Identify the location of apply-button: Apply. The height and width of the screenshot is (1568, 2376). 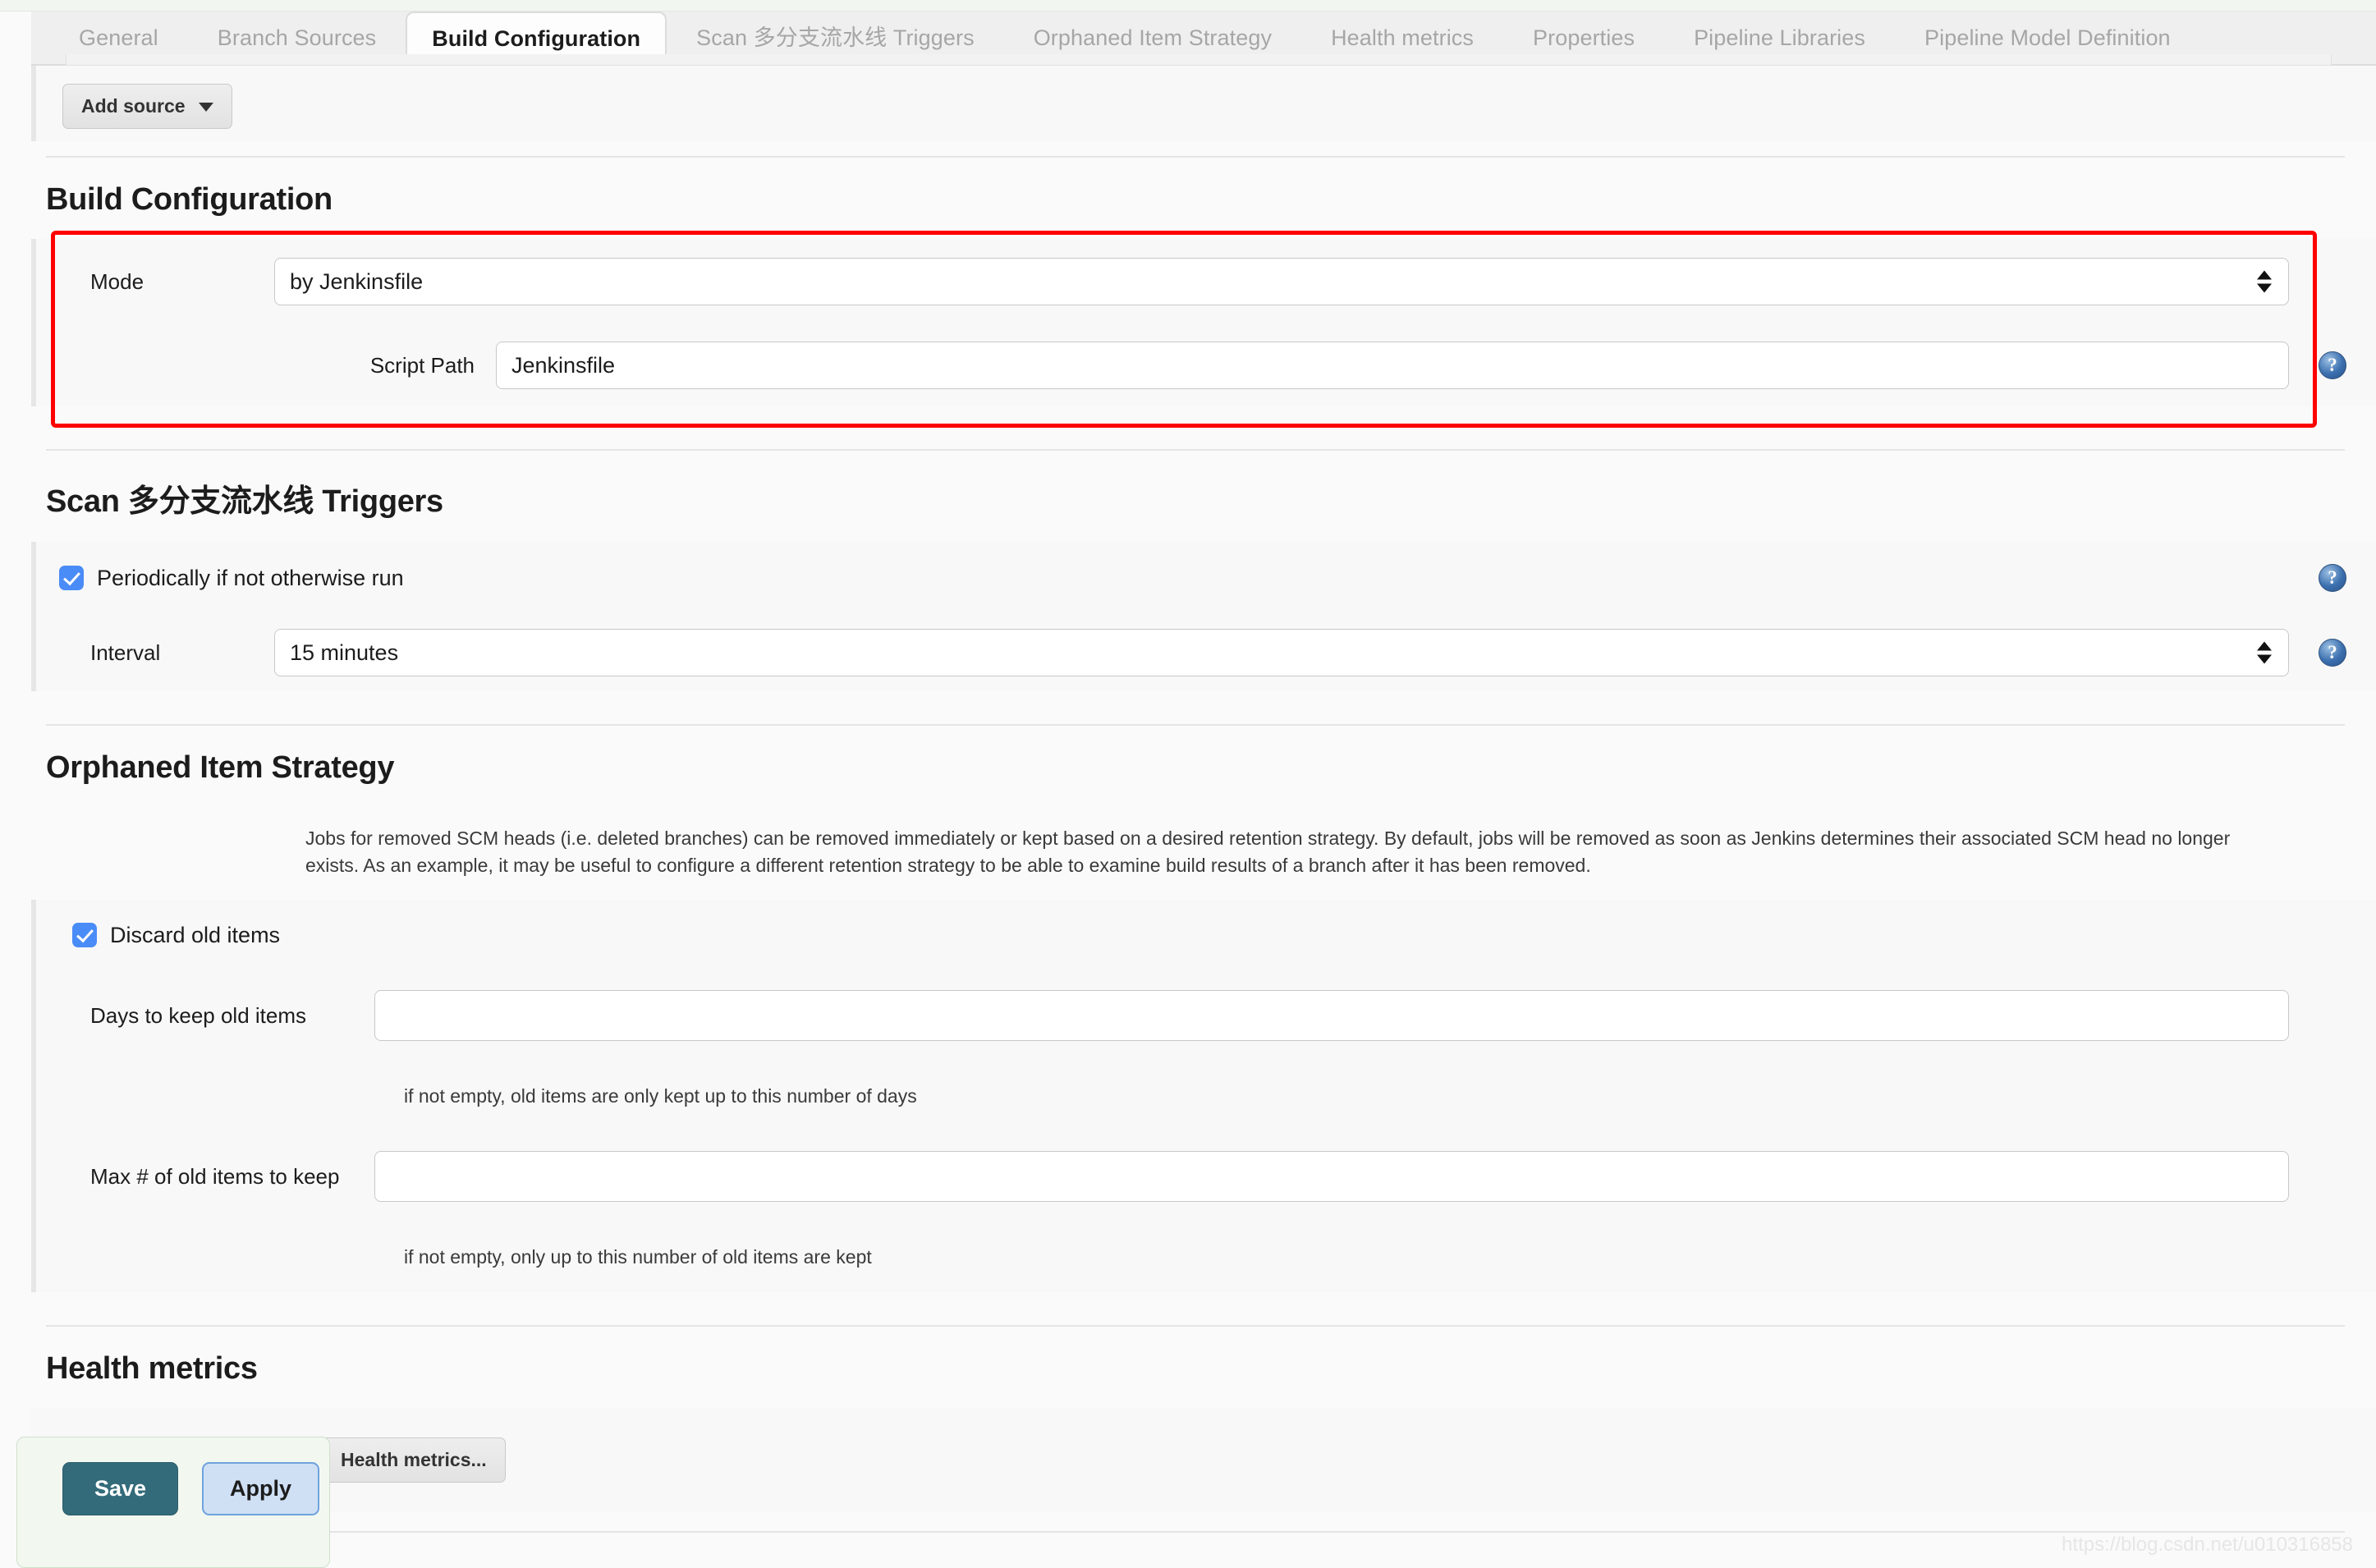
(261, 1488).